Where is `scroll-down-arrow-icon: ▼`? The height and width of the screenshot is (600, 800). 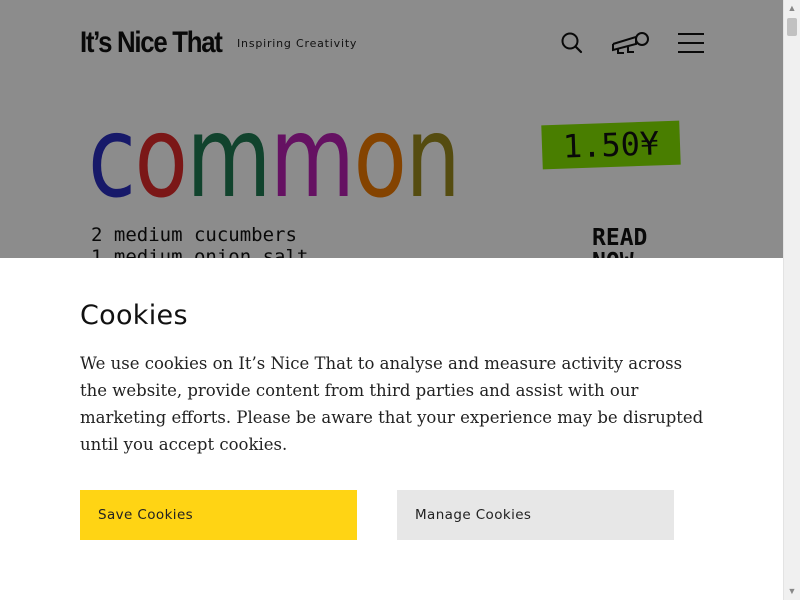
scroll-down-arrow-icon: ▼ is located at coordinates (792, 591).